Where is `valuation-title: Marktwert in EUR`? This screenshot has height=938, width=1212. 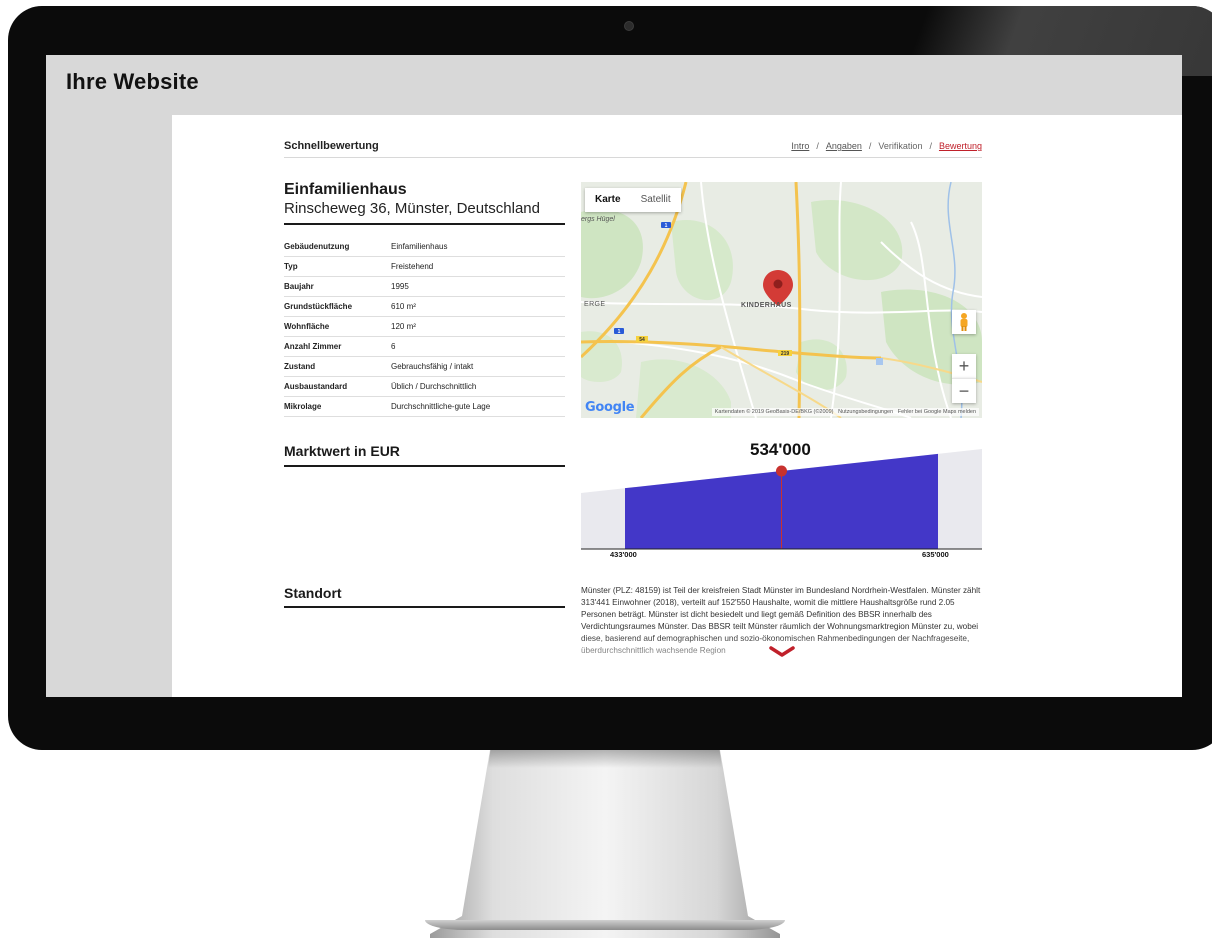
valuation-title: Marktwert in EUR is located at coordinates (342, 451).